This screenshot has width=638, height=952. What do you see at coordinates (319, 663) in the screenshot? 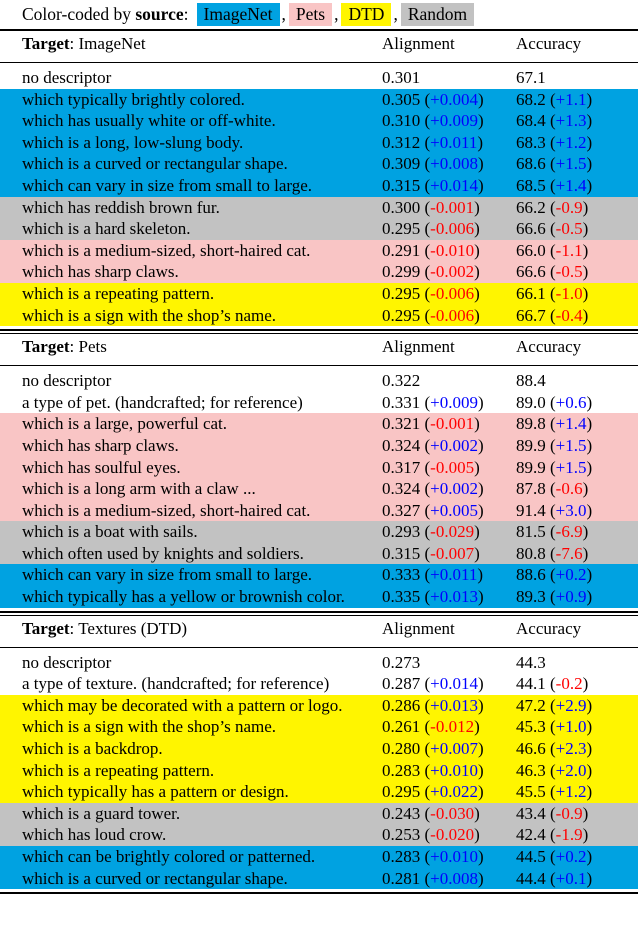
I see `table-row: no descriptor 0.273 44.3` at bounding box center [319, 663].